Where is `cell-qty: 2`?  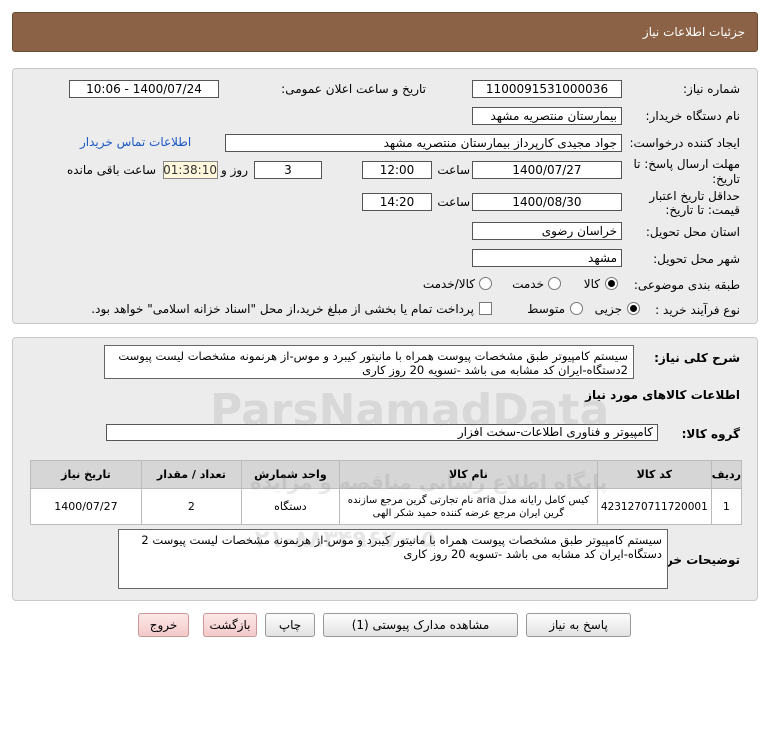
cell-qty: 2 is located at coordinates (191, 506).